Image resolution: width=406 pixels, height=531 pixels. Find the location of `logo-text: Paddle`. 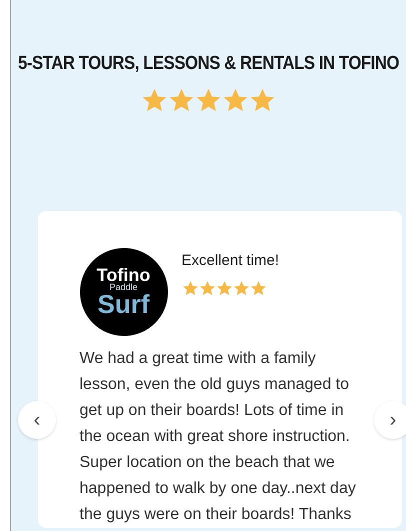

logo-text: Paddle is located at coordinates (123, 287).